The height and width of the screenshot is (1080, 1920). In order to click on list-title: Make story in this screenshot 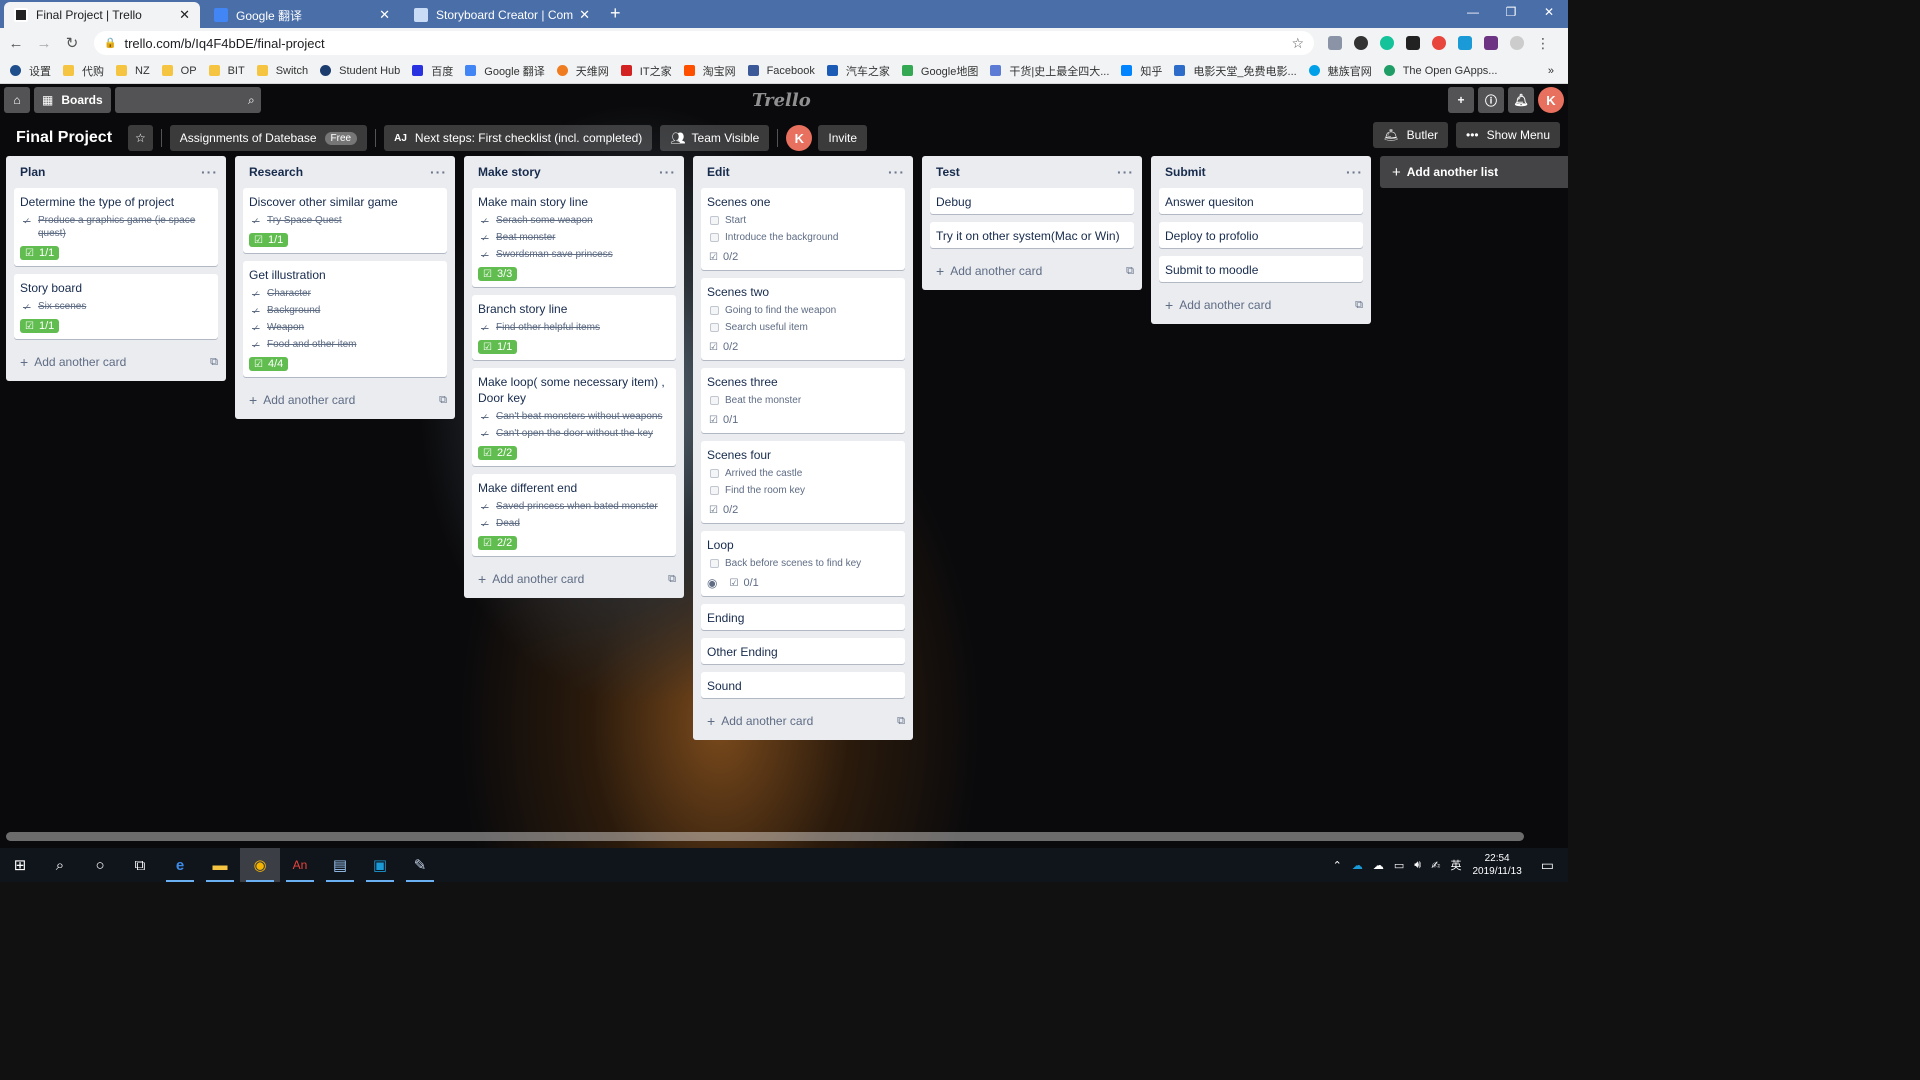, I will do `click(509, 172)`.